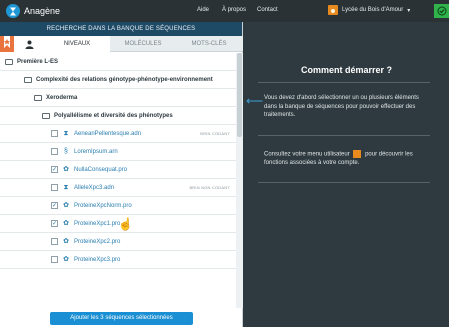 Image resolution: width=449 pixels, height=327 pixels. Describe the element at coordinates (209, 187) in the screenshot. I see `strand-tag: BRIN NON CODANT` at that location.